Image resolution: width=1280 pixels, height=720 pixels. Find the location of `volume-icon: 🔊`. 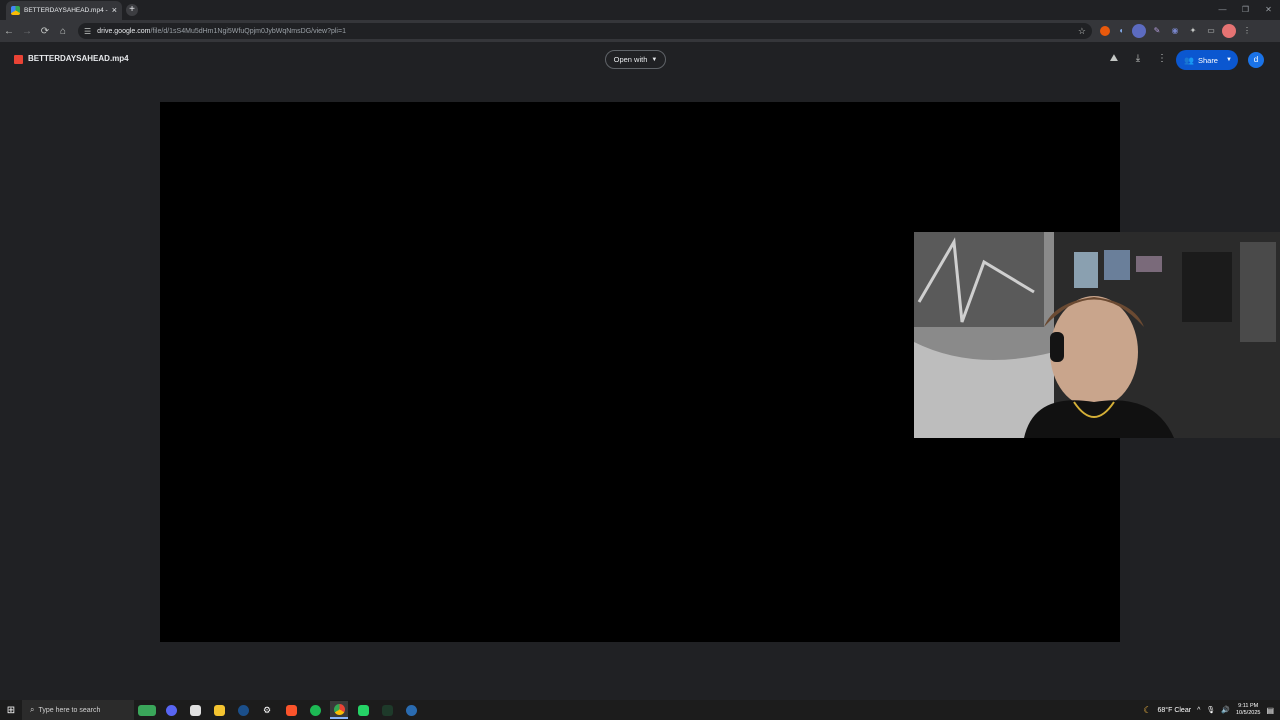

volume-icon: 🔊 is located at coordinates (1225, 710).